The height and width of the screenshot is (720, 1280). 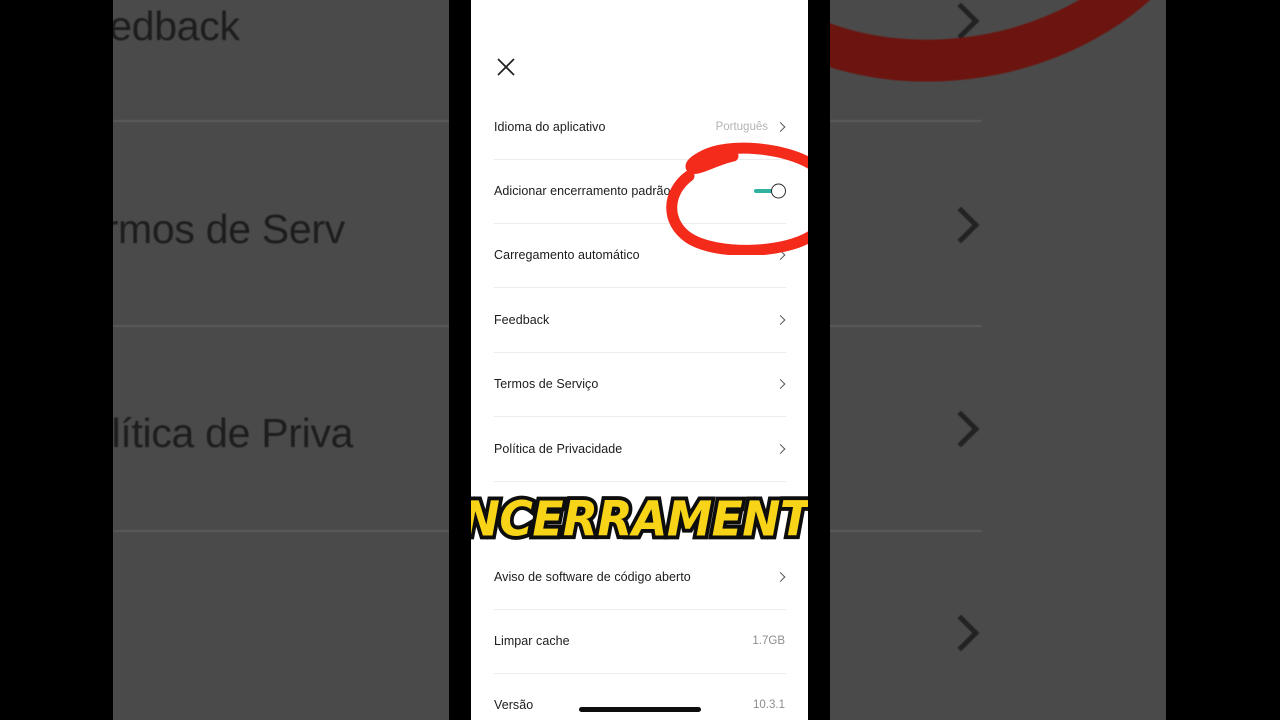 I want to click on close-icon, so click(x=506, y=67).